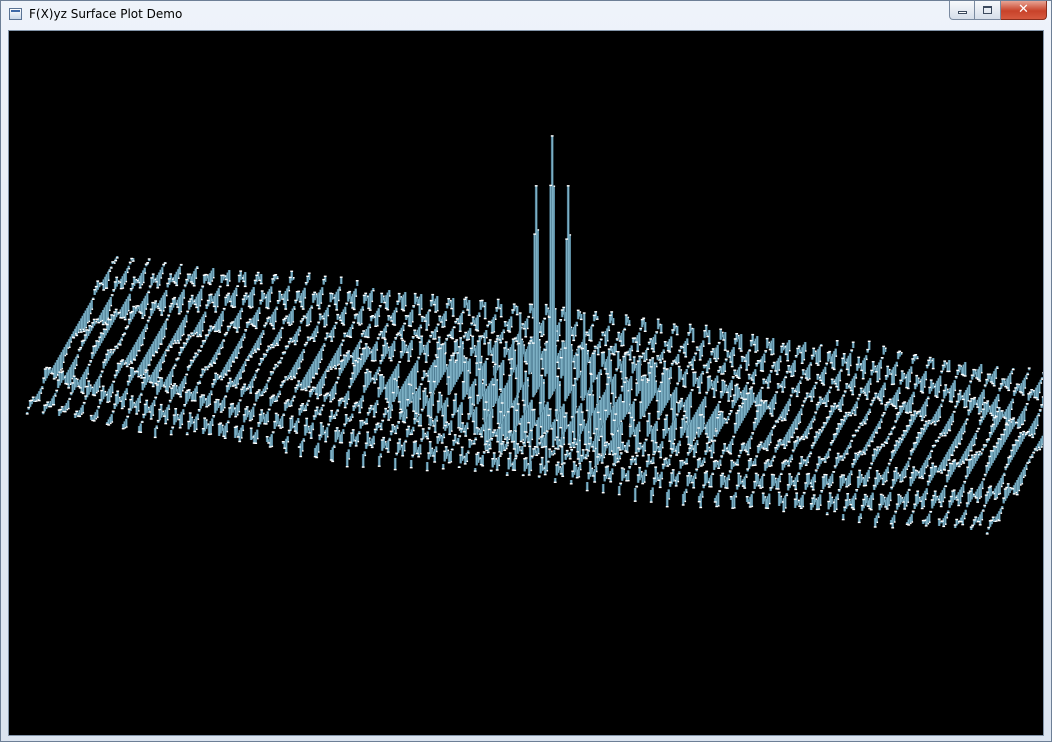 The width and height of the screenshot is (1052, 742). Describe the element at coordinates (1024, 10) in the screenshot. I see `close-button: ✕` at that location.